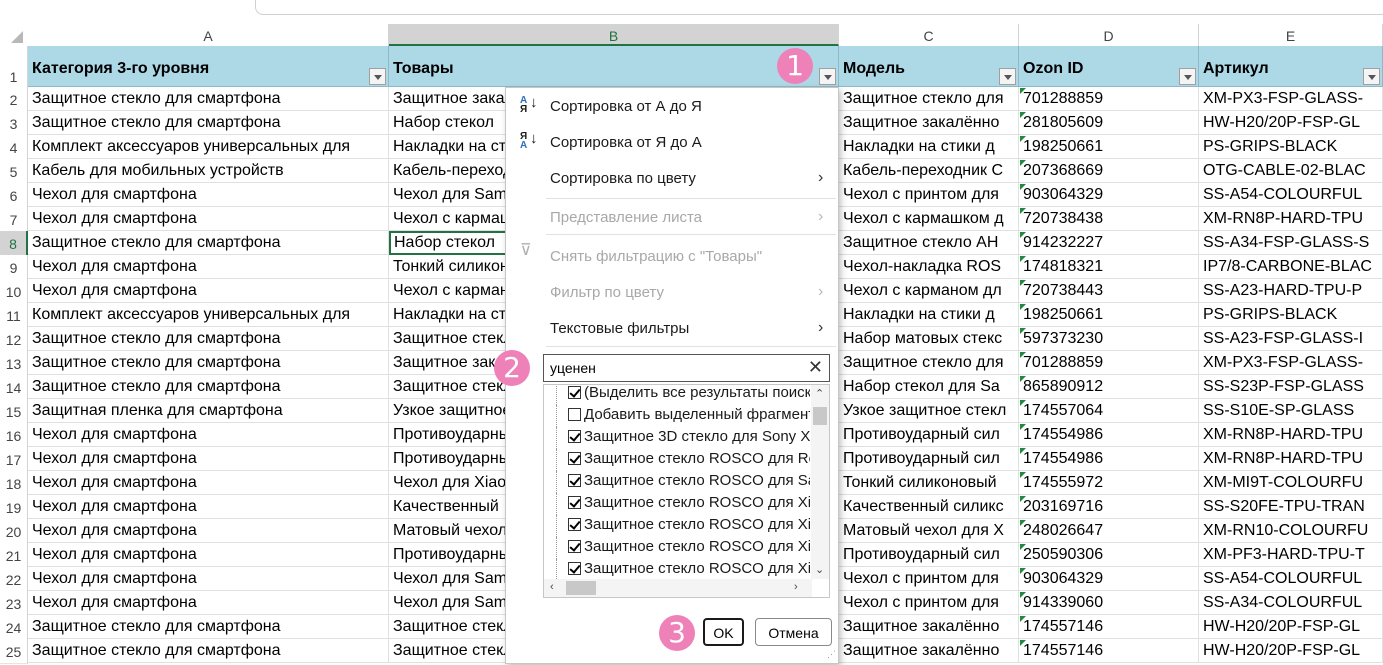 The height and width of the screenshot is (665, 1383). What do you see at coordinates (614, 35) in the screenshot?
I see `column-header-b: B` at bounding box center [614, 35].